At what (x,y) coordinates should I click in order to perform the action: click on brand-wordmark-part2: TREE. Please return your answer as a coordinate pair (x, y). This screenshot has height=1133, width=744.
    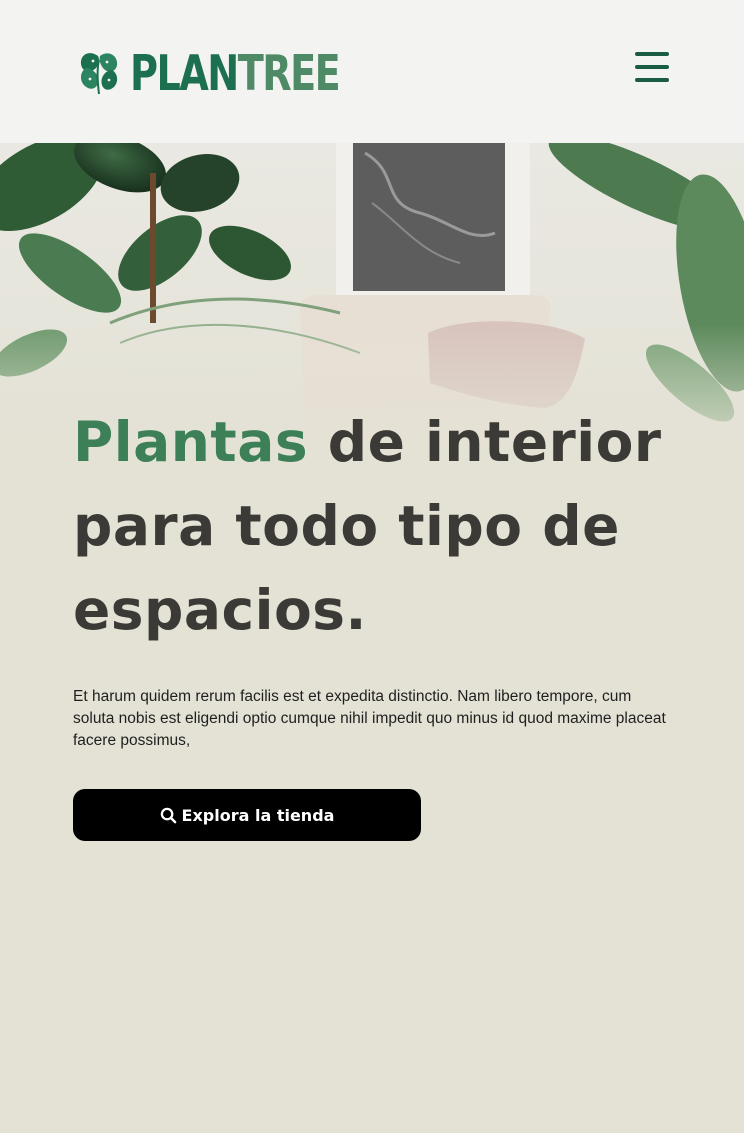
    Looking at the image, I should click on (289, 73).